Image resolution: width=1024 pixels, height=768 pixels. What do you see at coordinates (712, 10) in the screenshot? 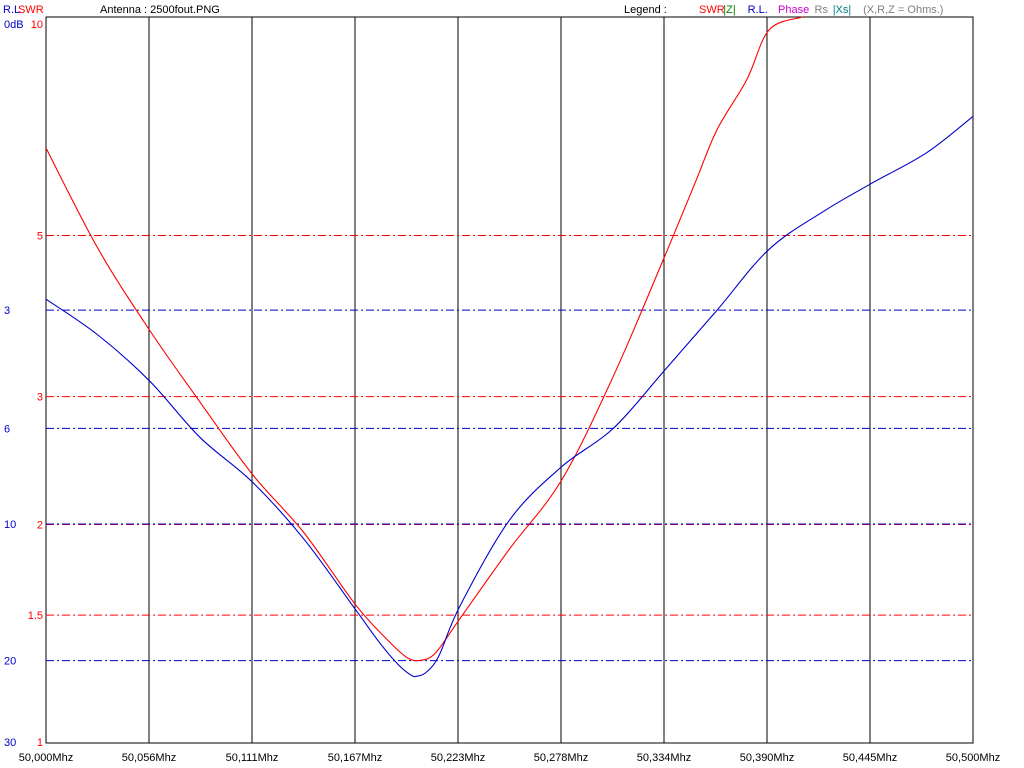
I see `legend-item: SWR` at bounding box center [712, 10].